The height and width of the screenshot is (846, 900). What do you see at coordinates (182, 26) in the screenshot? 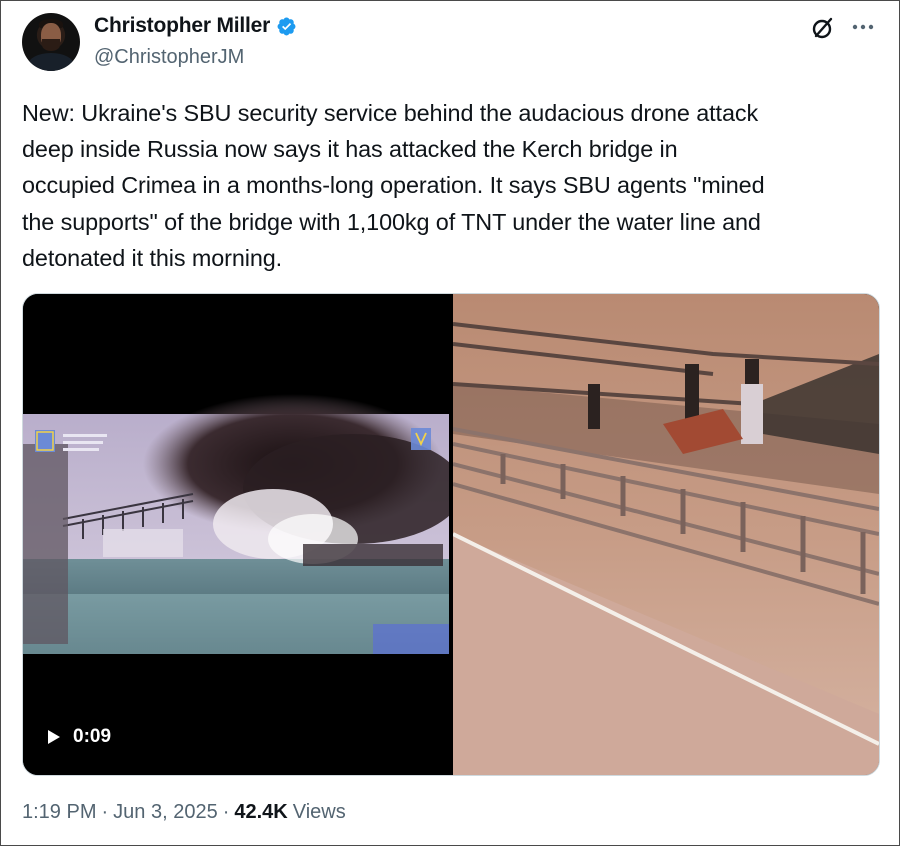
I see `author-display-name: Christopher Miller` at bounding box center [182, 26].